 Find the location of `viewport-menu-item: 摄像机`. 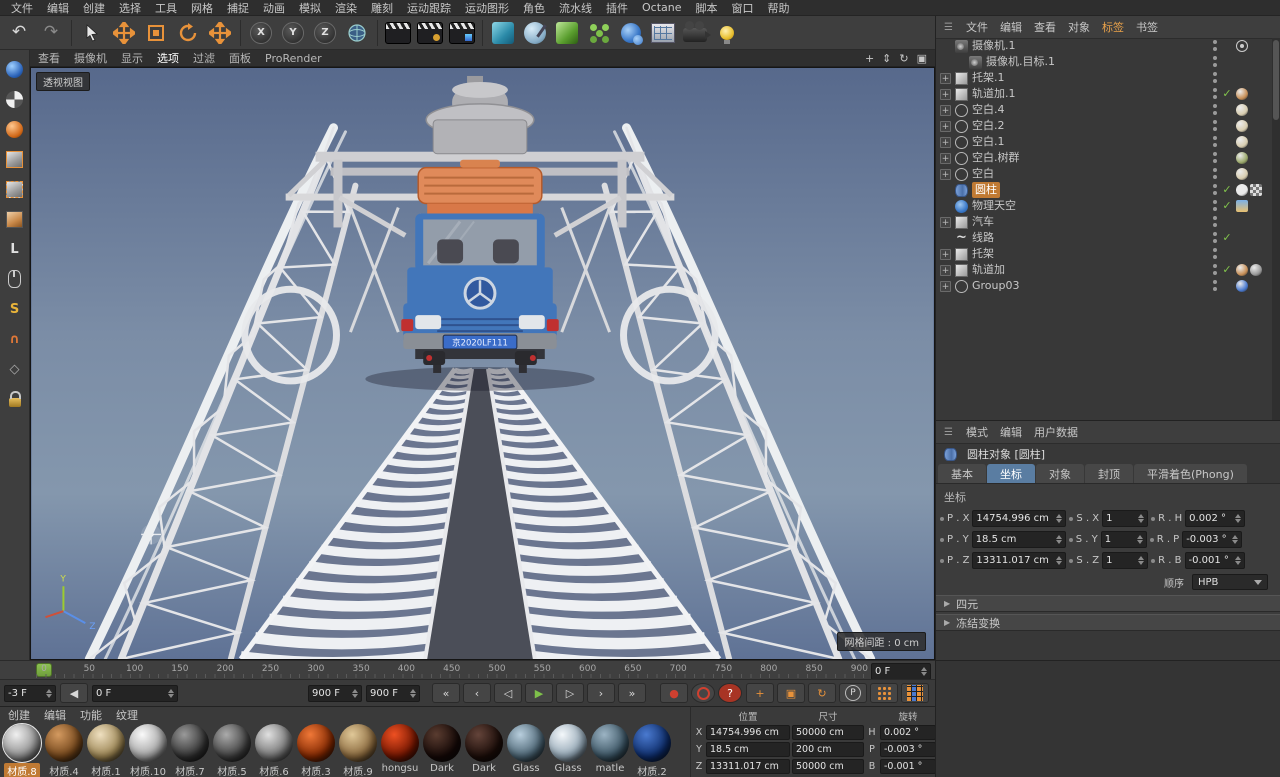

viewport-menu-item: 摄像机 is located at coordinates (90, 58).